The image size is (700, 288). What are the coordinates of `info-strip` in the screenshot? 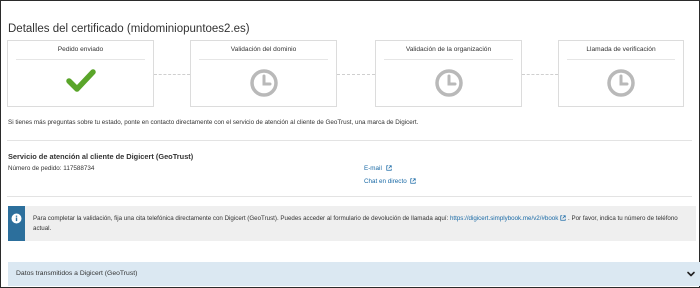 It's located at (16, 223).